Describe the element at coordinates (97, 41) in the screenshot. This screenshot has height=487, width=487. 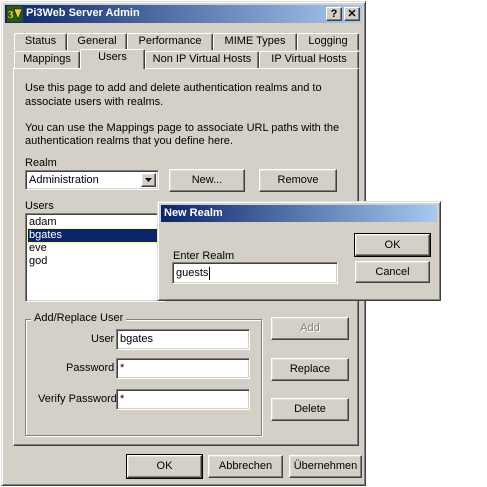
I see `tab-general: General` at that location.